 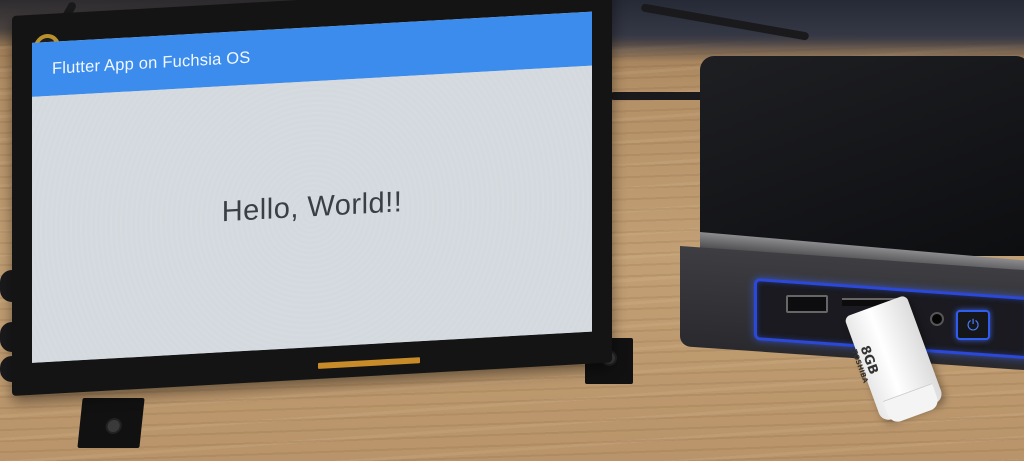 What do you see at coordinates (312, 206) in the screenshot?
I see `hello-world-text: Hello, World!!` at bounding box center [312, 206].